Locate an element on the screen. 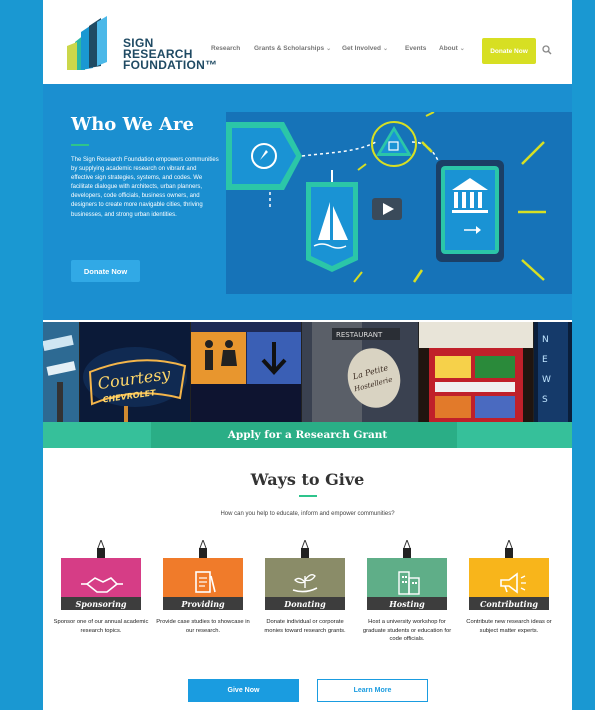  street-sign-photo is located at coordinates (61, 372).